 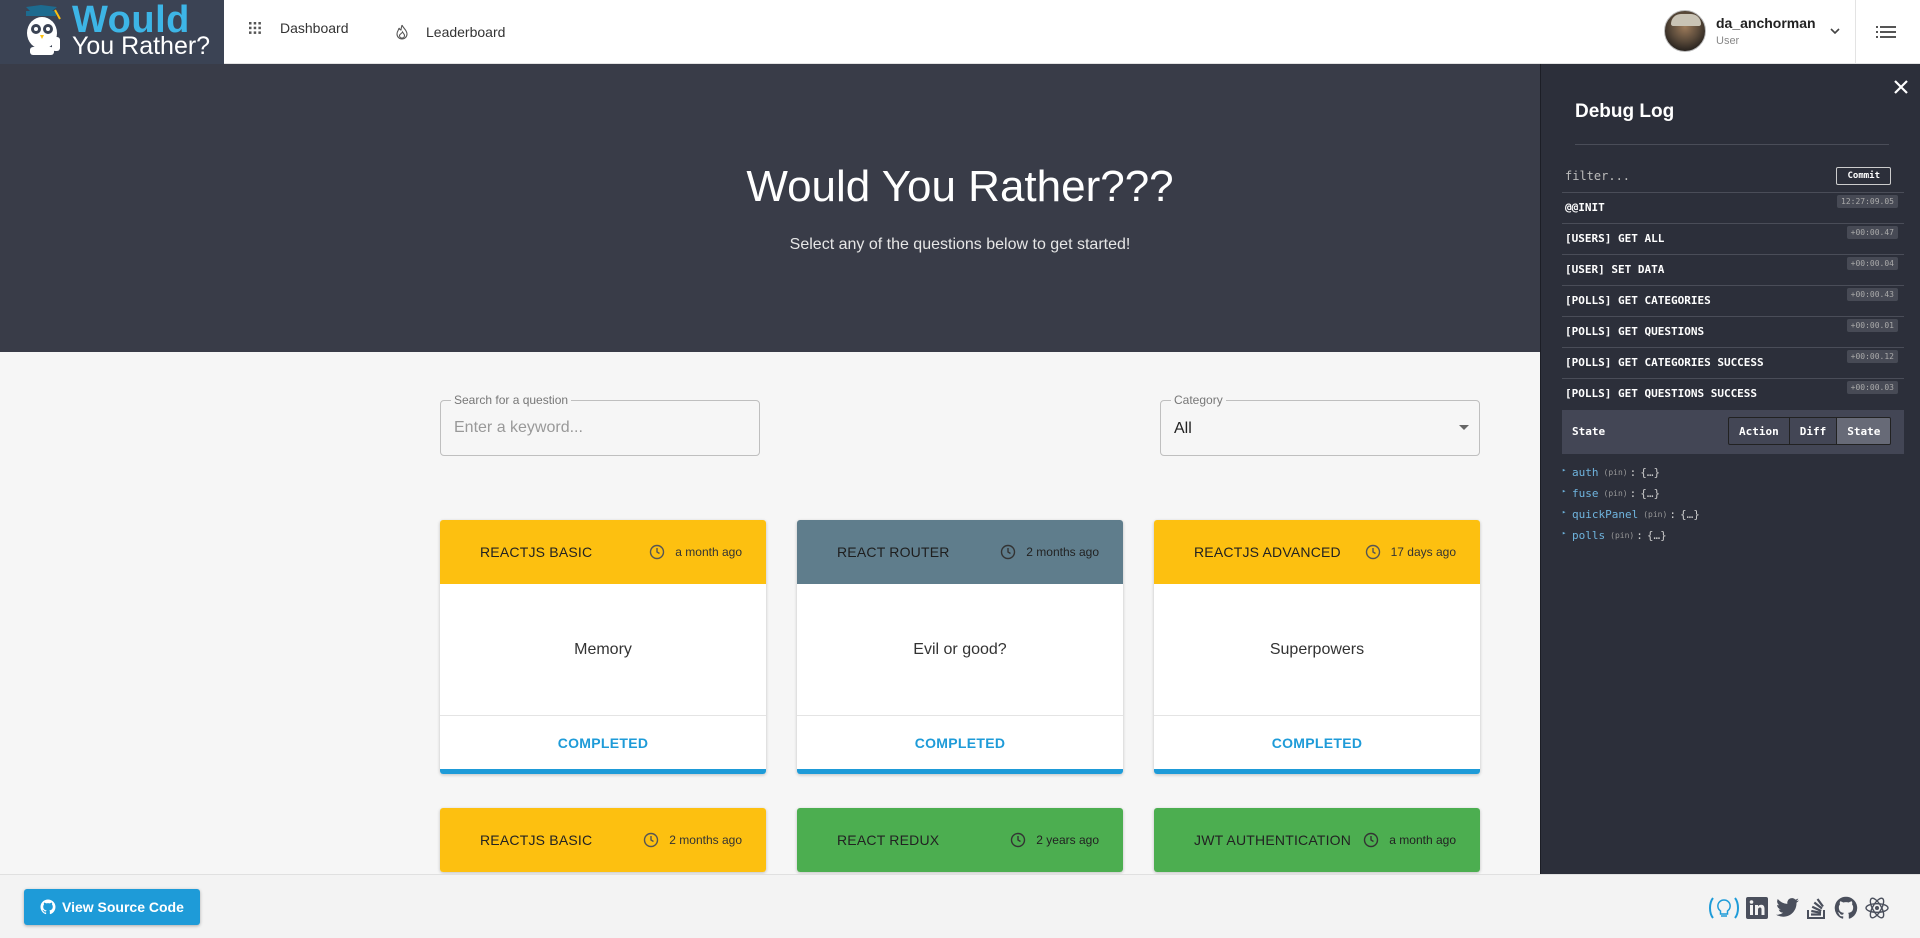 I want to click on action-item: [POLLS] GET CATEGORIES +00:00.43, so click(x=1733, y=300).